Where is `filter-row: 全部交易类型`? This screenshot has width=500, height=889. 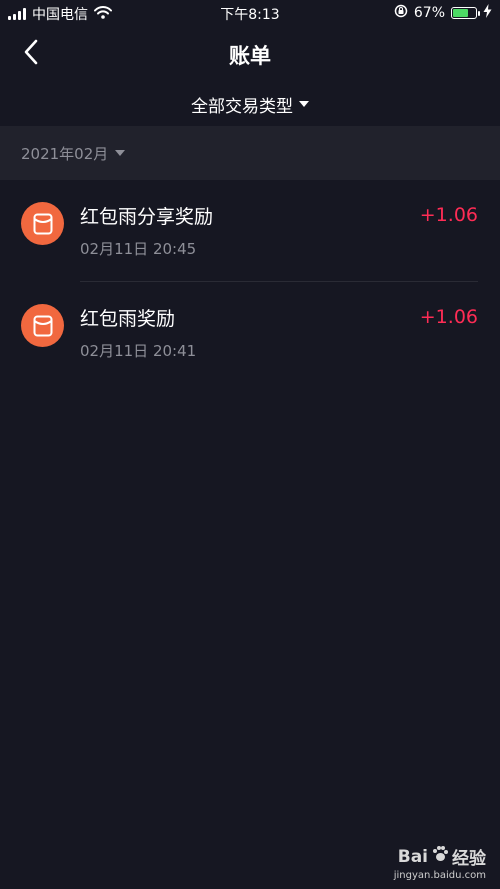
filter-row: 全部交易类型 is located at coordinates (250, 104).